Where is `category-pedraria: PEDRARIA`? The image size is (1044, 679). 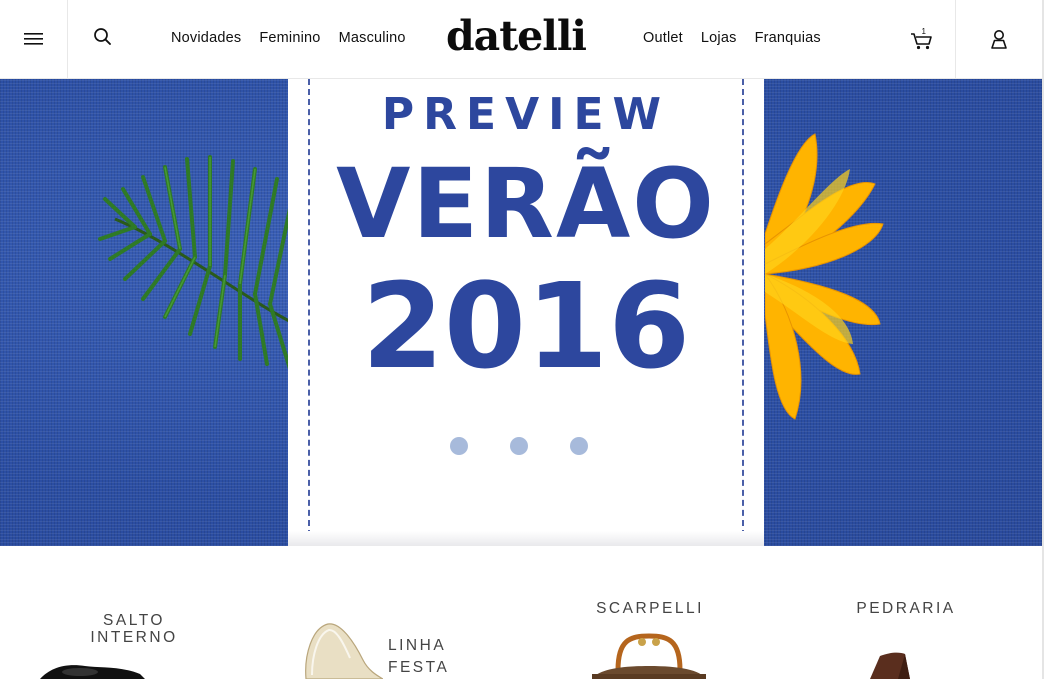
category-pedraria: PEDRARIA is located at coordinates (906, 608).